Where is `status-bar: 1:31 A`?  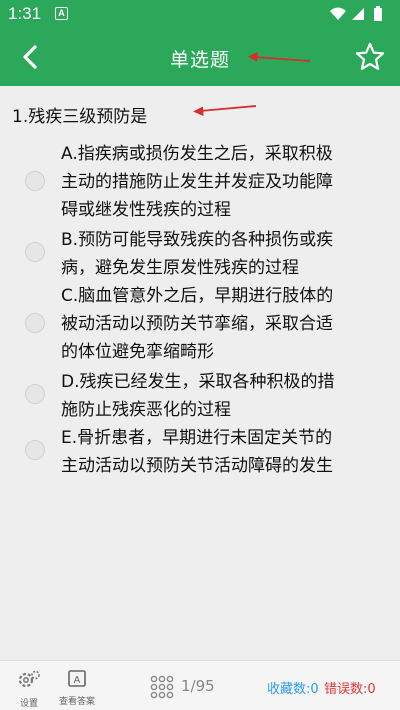
status-bar: 1:31 A is located at coordinates (200, 14).